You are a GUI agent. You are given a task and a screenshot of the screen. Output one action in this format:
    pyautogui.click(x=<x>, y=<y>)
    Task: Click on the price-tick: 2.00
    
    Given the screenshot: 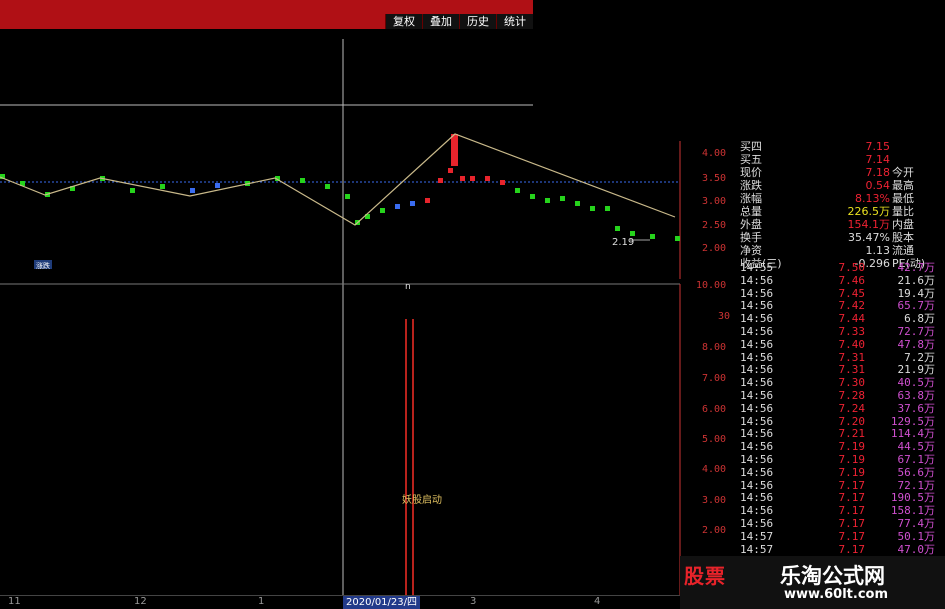 What is the action you would take?
    pyautogui.click(x=714, y=248)
    